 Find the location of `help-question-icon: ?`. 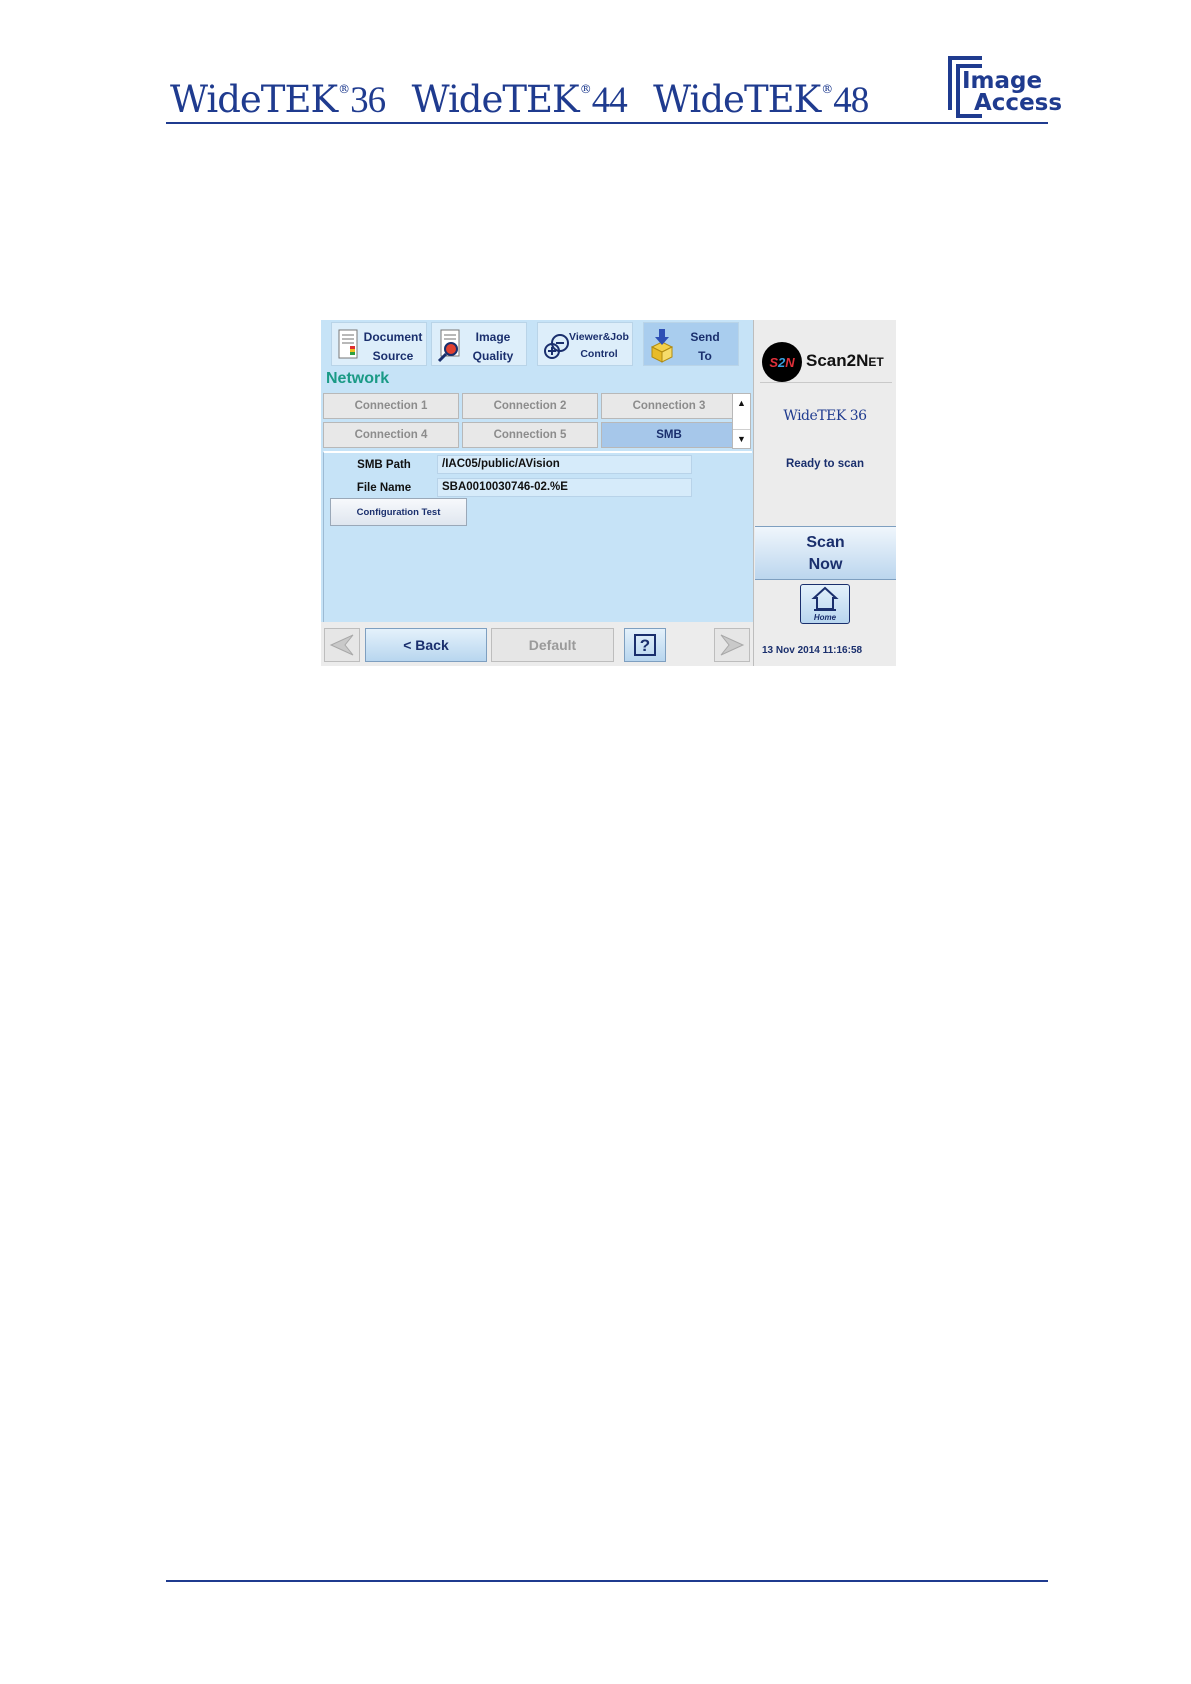

help-question-icon: ? is located at coordinates (645, 645).